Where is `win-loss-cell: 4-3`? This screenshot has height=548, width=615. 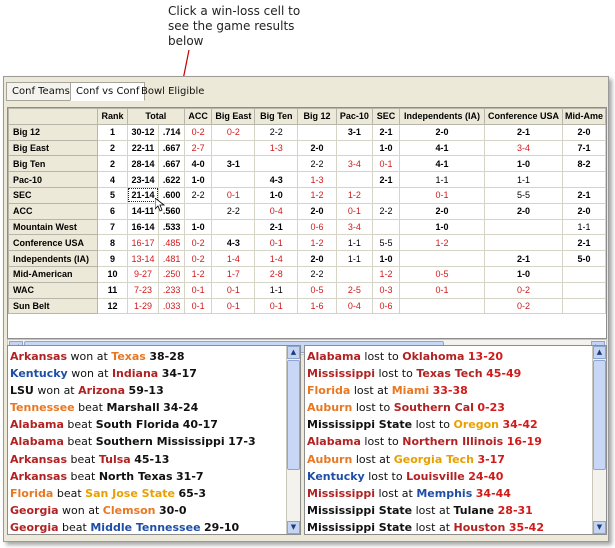 win-loss-cell: 4-3 is located at coordinates (276, 179).